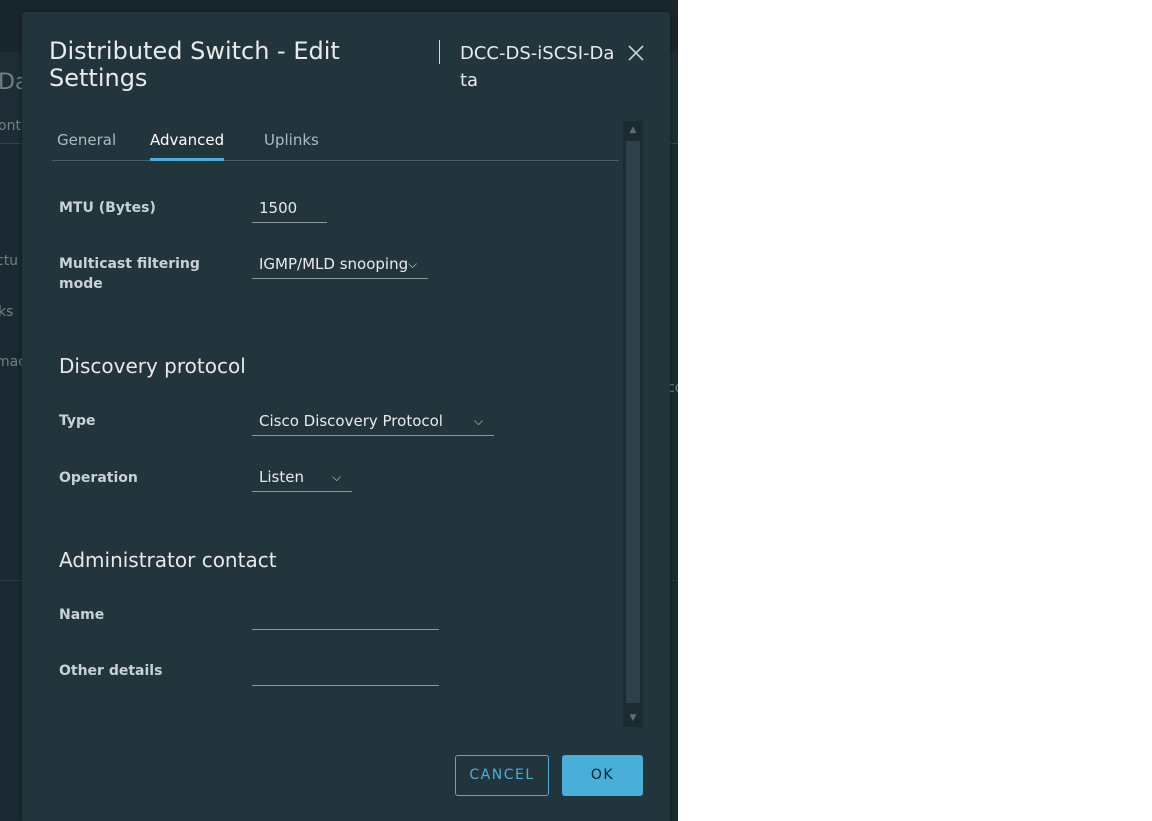  Describe the element at coordinates (152, 366) in the screenshot. I see `discovery-heading: Discovery protocol` at that location.